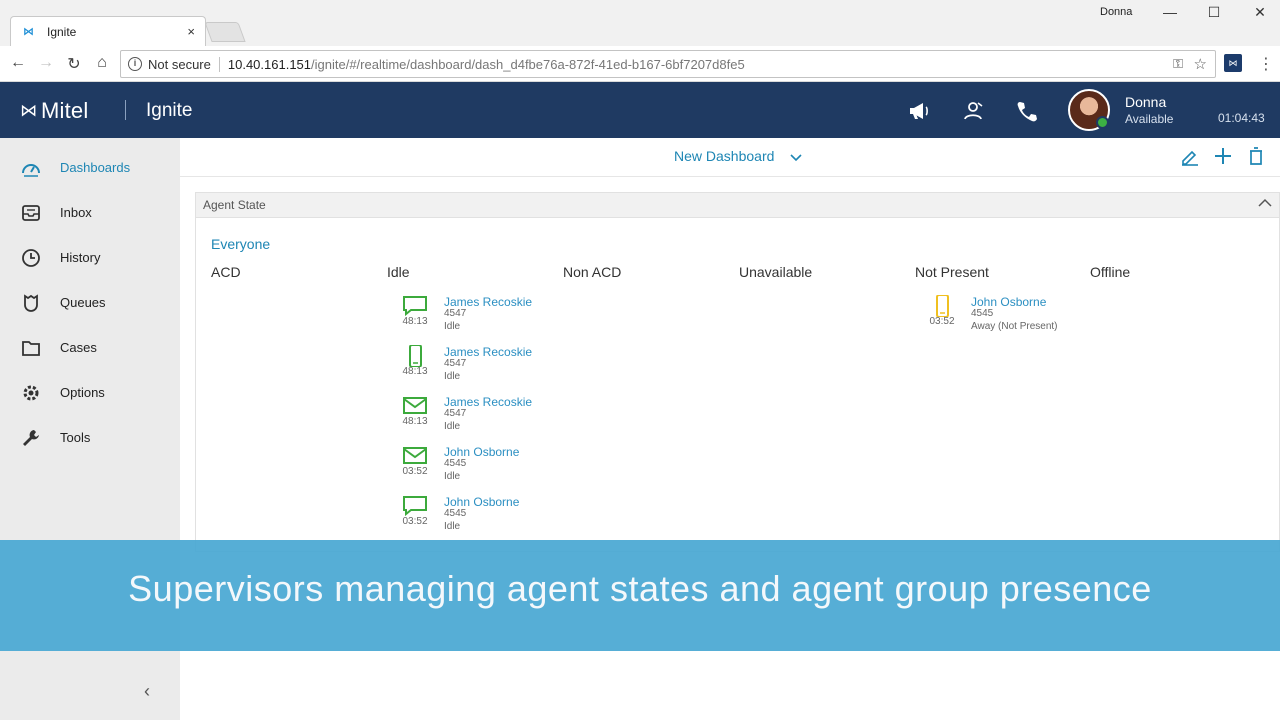 This screenshot has width=1280, height=720. I want to click on column-header-idle: Idle, so click(398, 272).